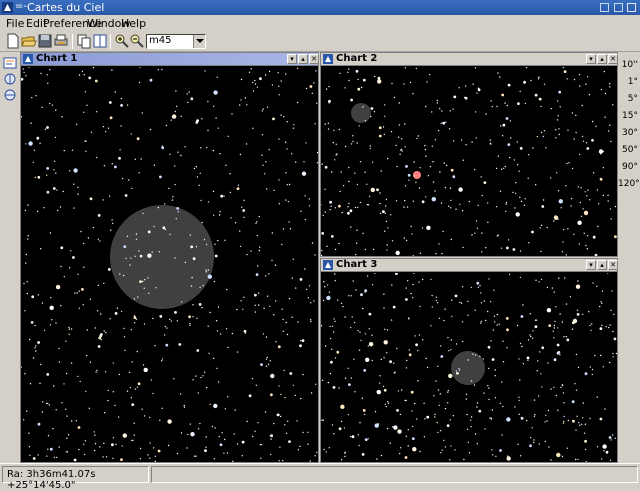 This screenshot has width=640, height=491. I want to click on fov-button: 15°, so click(629, 116).